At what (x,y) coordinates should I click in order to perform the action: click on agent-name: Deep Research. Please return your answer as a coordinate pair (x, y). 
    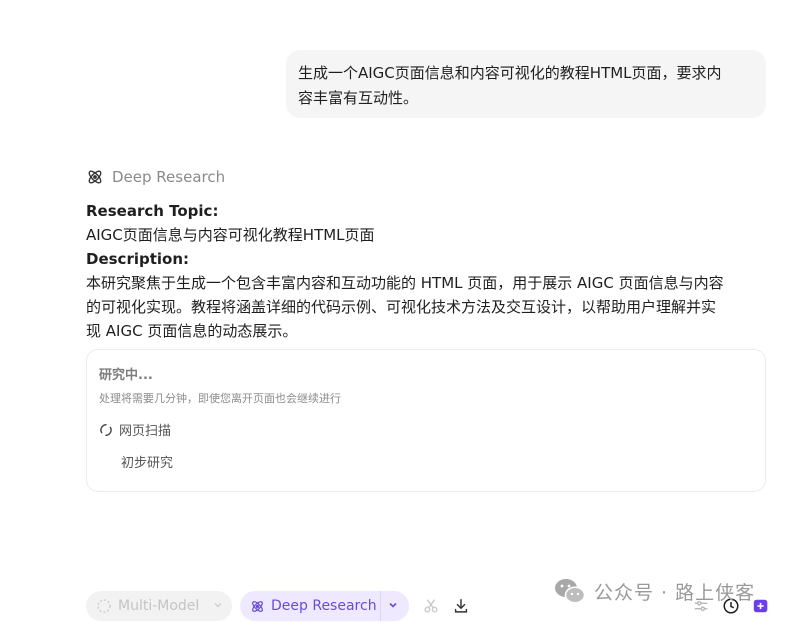
    Looking at the image, I should click on (169, 177).